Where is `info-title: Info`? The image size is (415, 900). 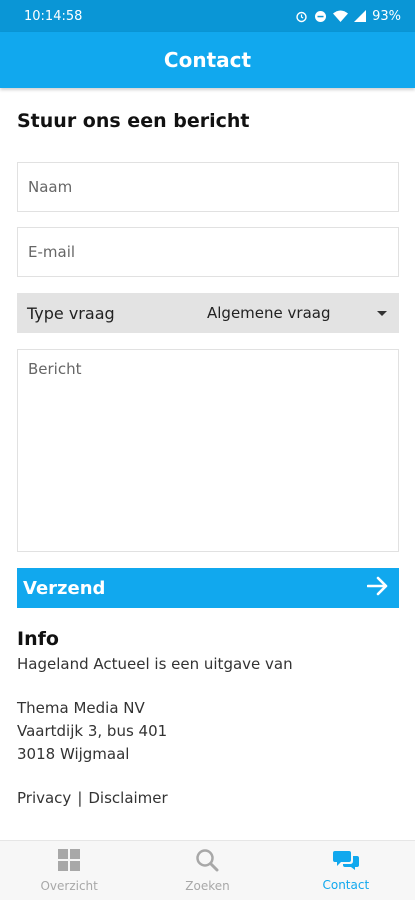 info-title: Info is located at coordinates (38, 639).